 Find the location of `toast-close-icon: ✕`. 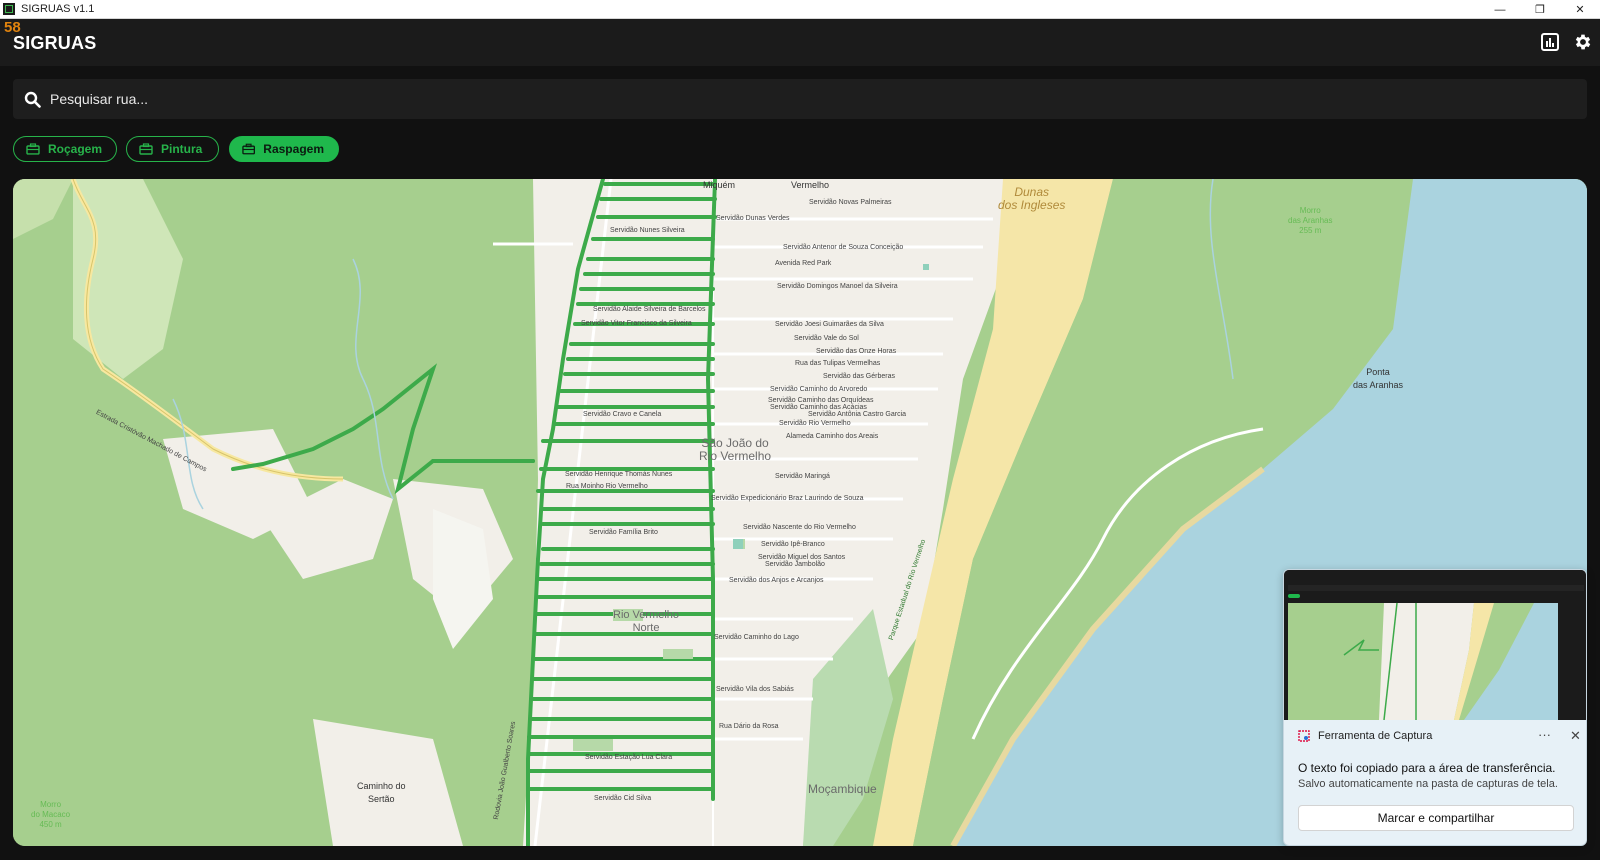

toast-close-icon: ✕ is located at coordinates (1575, 736).